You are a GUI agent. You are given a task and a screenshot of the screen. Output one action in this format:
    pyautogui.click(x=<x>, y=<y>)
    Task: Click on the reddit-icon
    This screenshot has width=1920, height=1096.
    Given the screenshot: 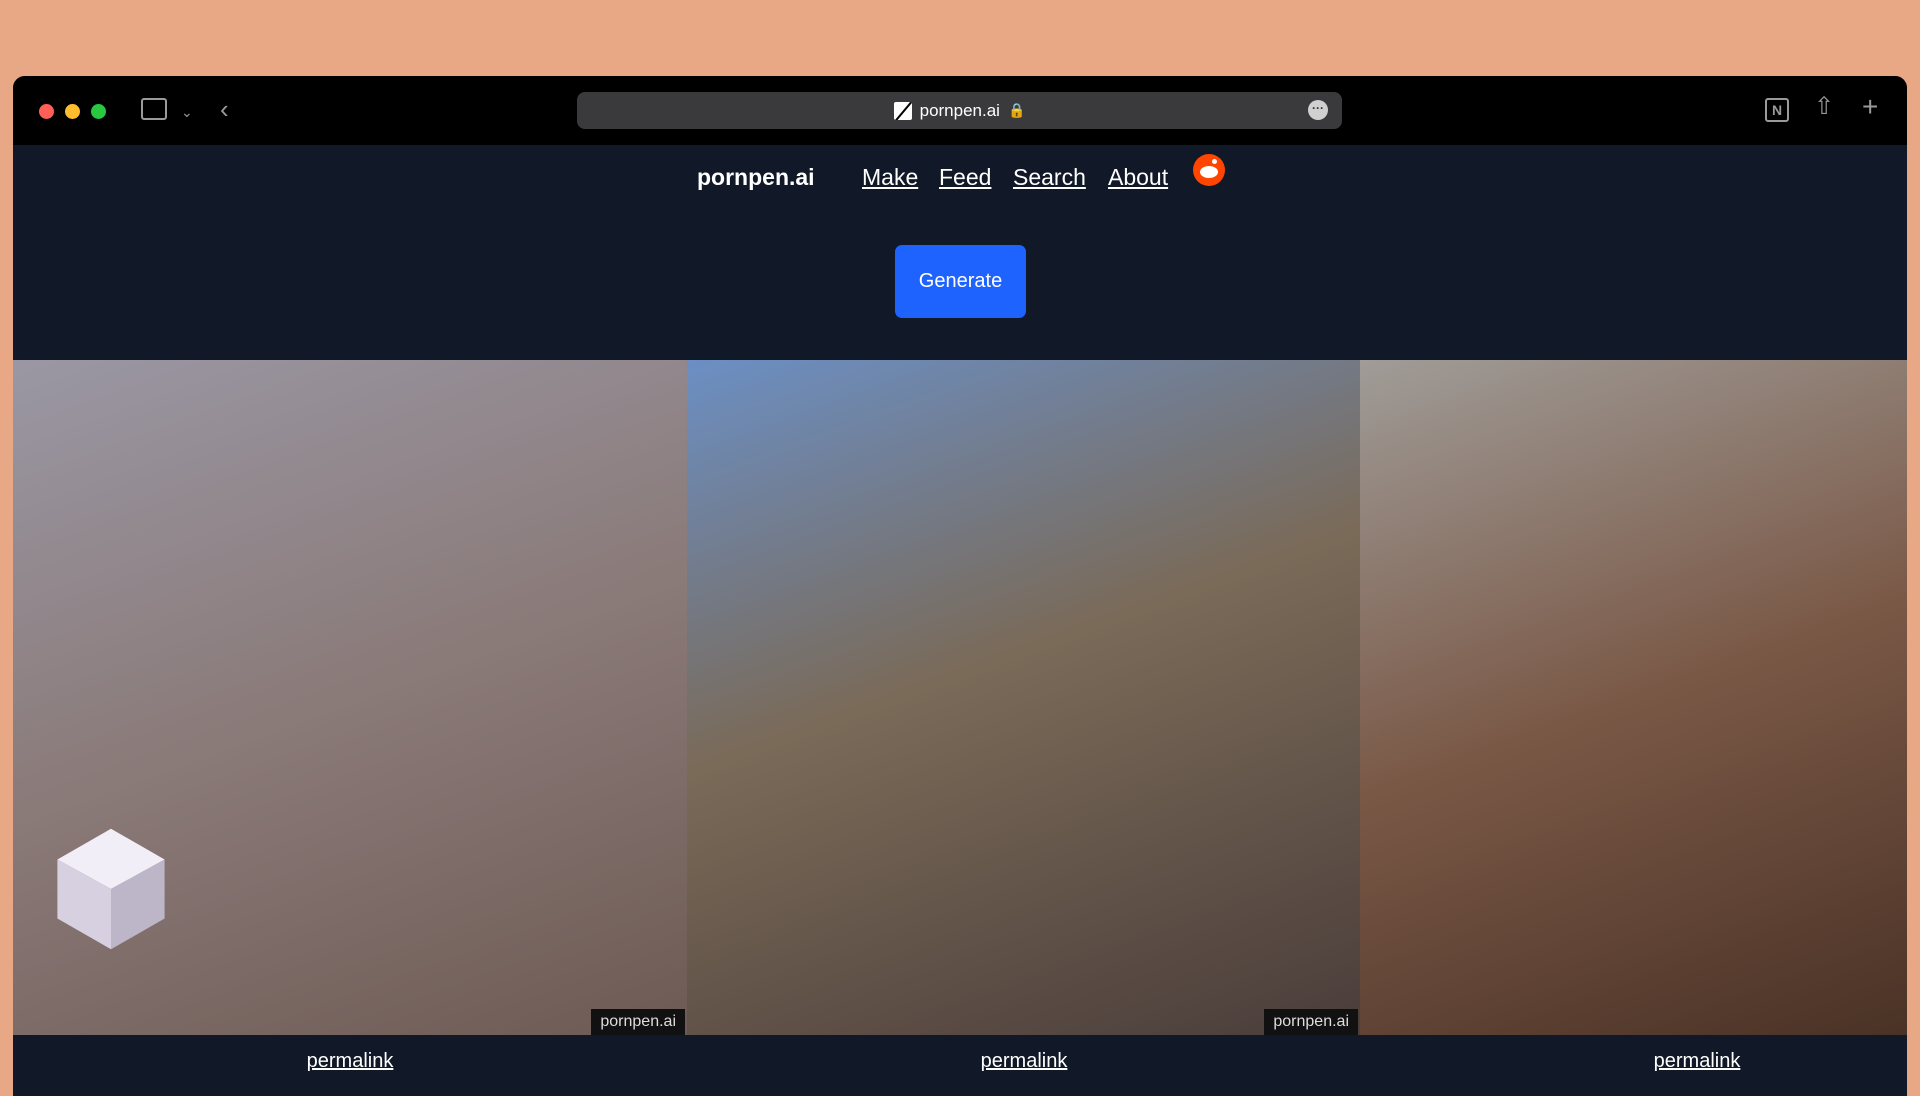 What is the action you would take?
    pyautogui.click(x=1209, y=170)
    